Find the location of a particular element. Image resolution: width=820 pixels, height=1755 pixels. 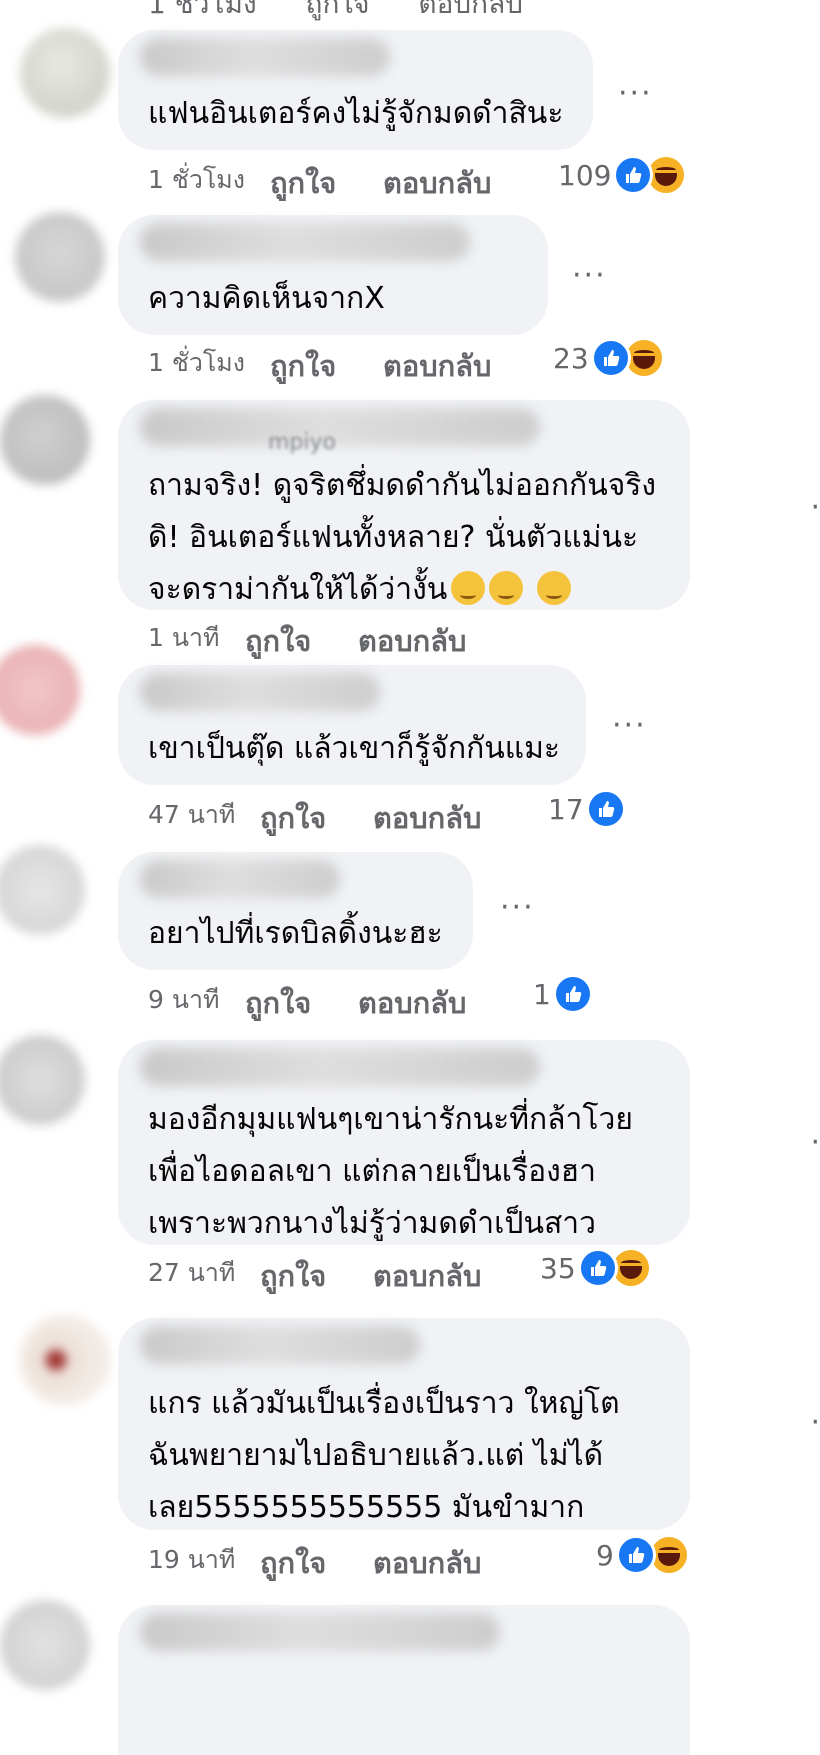

sweat-smile-icon is located at coordinates (506, 587).